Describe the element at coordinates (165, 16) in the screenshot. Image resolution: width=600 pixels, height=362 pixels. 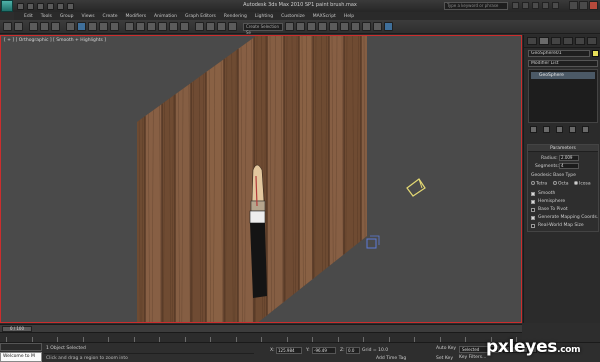
I see `menu-animation: Animation` at that location.